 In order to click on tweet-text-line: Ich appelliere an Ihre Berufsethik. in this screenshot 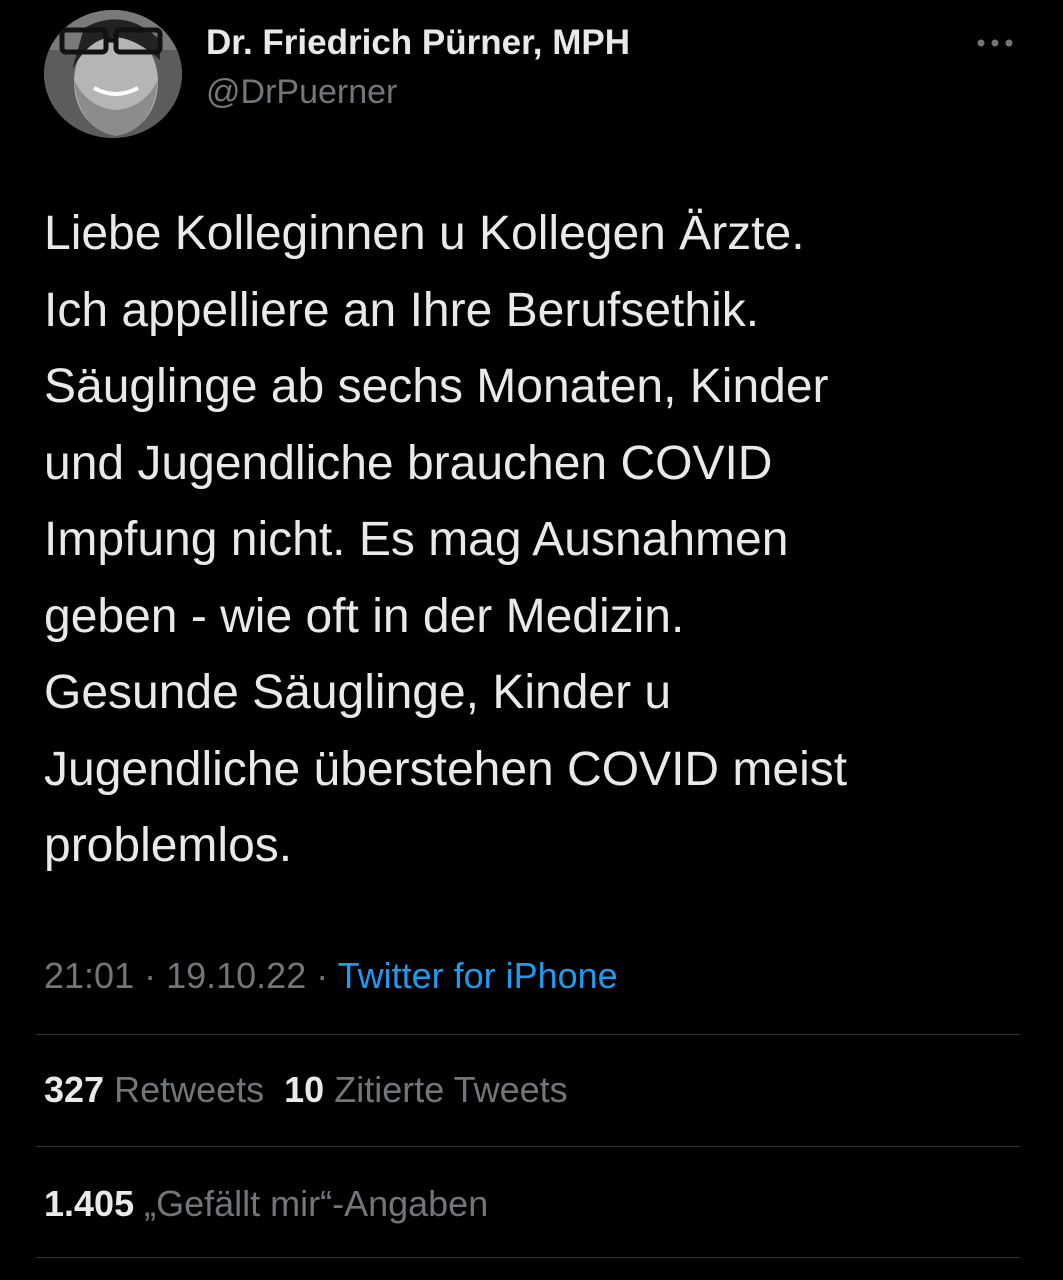, I will do `click(402, 310)`.